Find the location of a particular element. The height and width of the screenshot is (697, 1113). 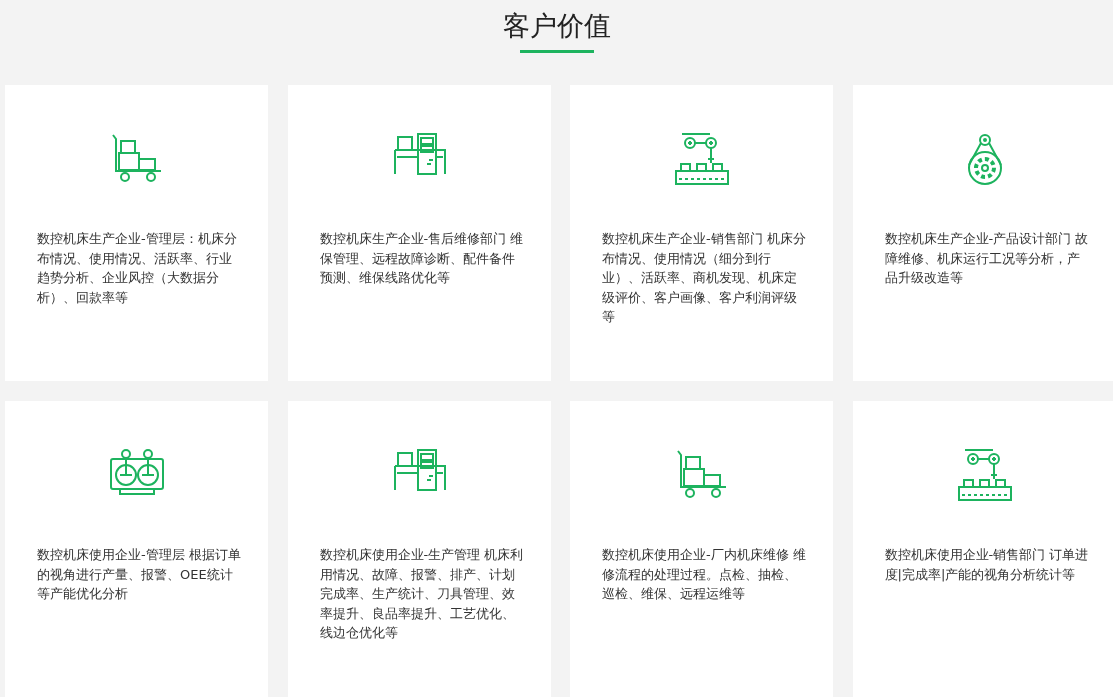

card-description: 数控机床使用企业-管理层 根据订单的视角进行产量、报警、OEE统计等产能优化分析 is located at coordinates (139, 574).